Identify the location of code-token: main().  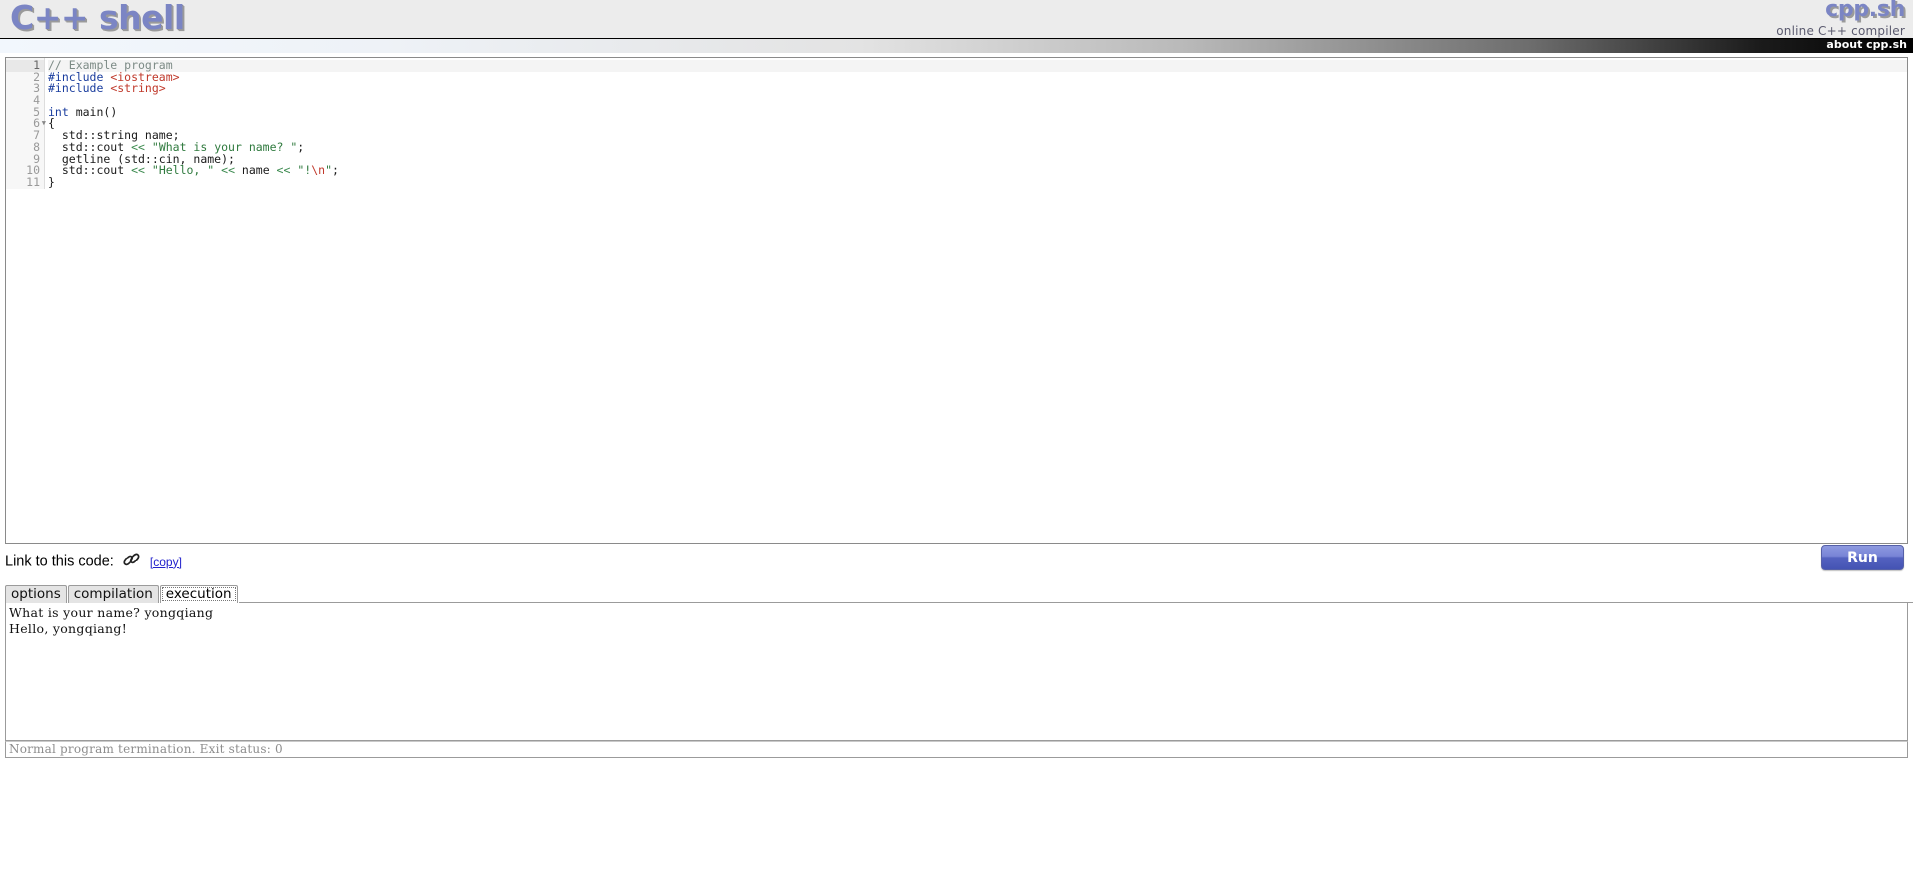
(93, 111).